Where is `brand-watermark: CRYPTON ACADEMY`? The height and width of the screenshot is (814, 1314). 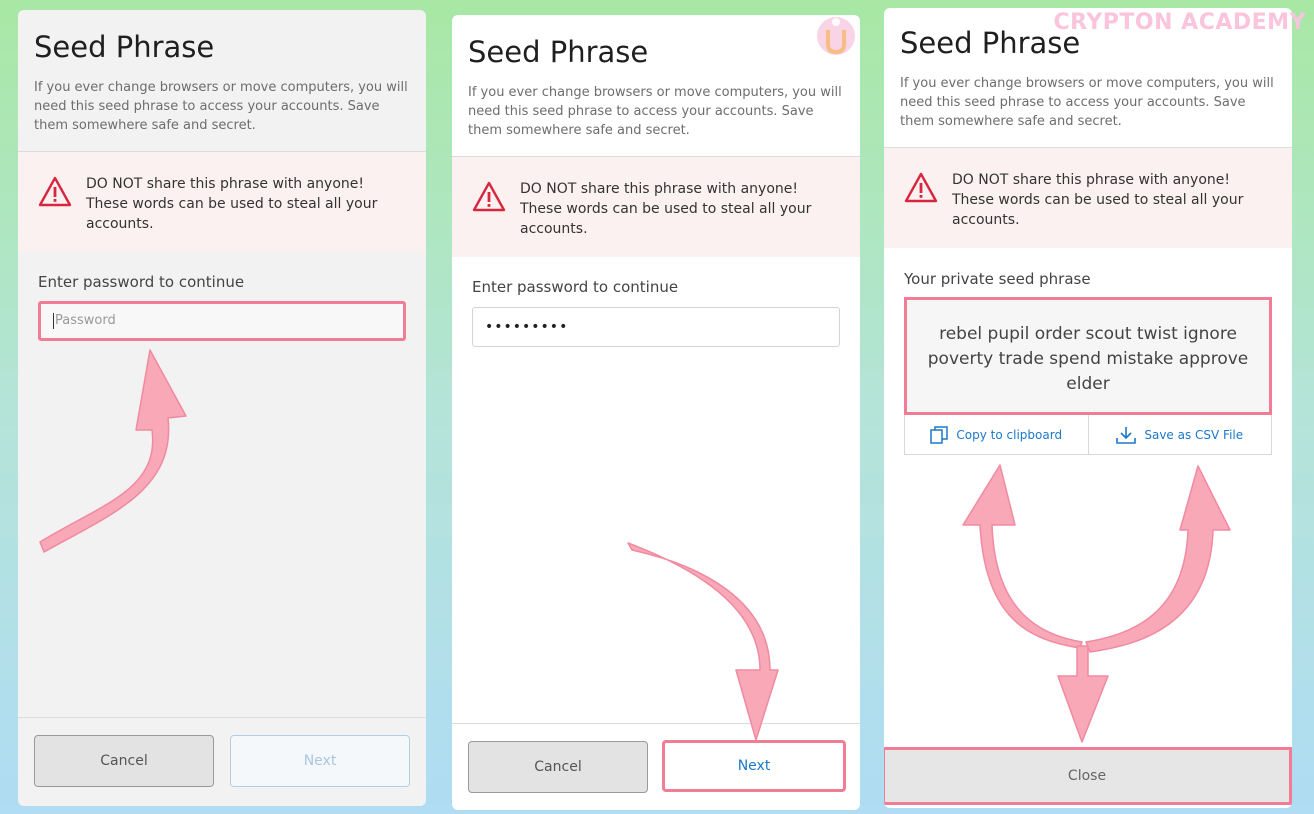 brand-watermark: CRYPTON ACADEMY is located at coordinates (1179, 22).